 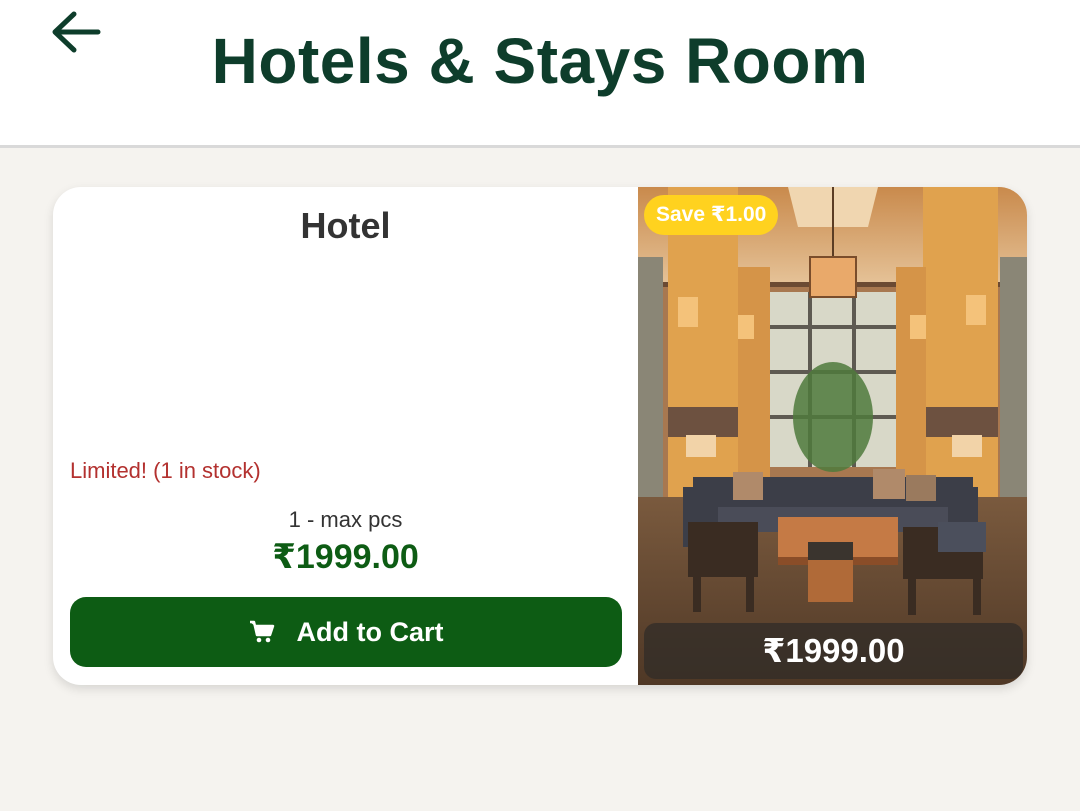 I want to click on add-to-cart-button: Add to Cart, so click(x=346, y=632).